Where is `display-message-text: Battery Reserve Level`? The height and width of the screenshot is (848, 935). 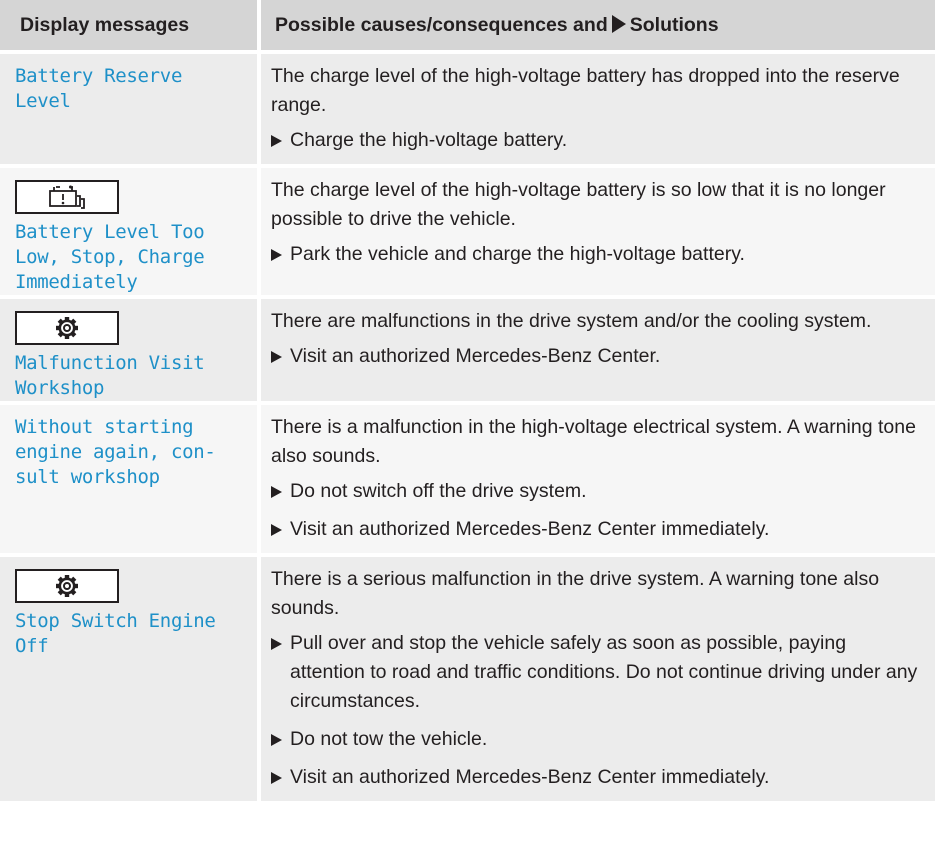 display-message-text: Battery Reserve Level is located at coordinates (99, 88).